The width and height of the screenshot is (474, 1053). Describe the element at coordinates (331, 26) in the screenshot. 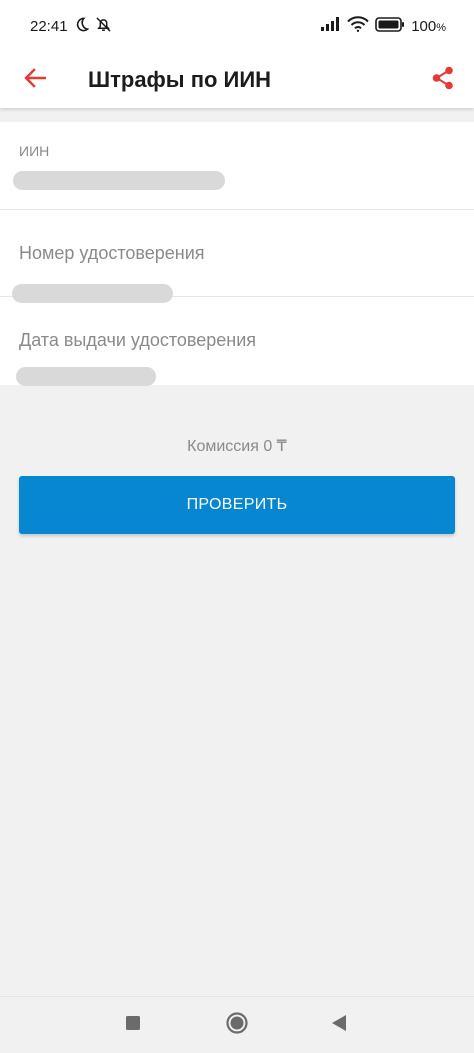

I see `signal-icon` at that location.